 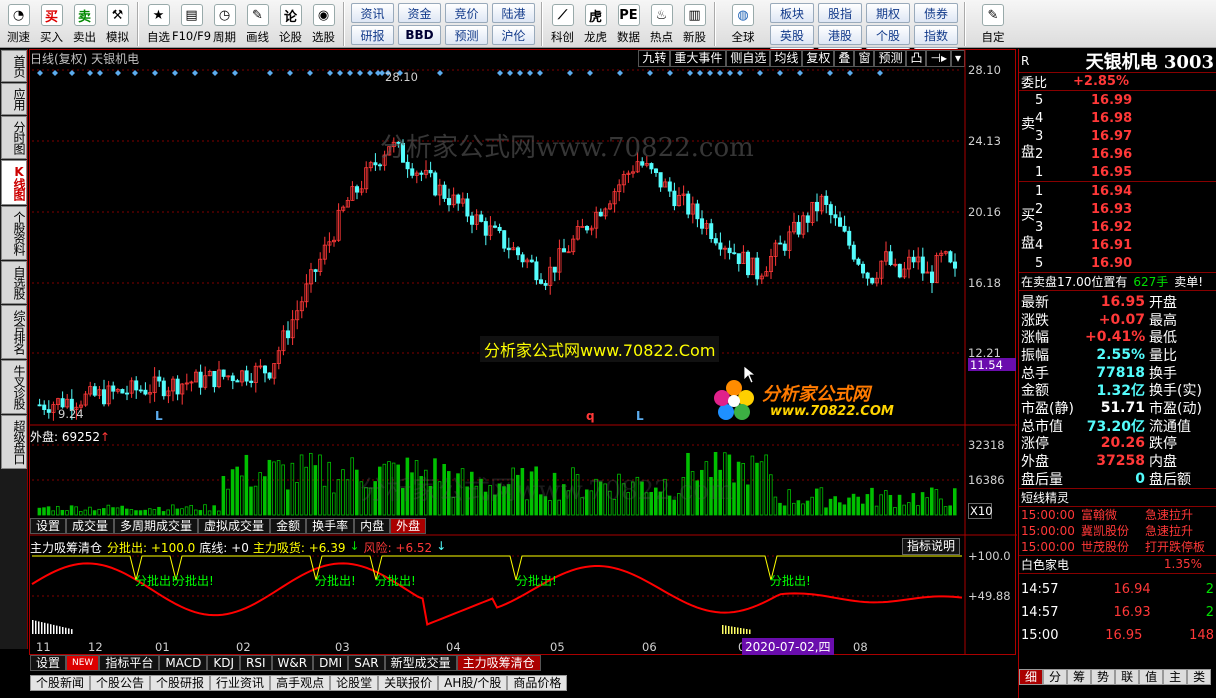 What do you see at coordinates (888, 35) in the screenshot?
I see `market-button-6: 个股` at bounding box center [888, 35].